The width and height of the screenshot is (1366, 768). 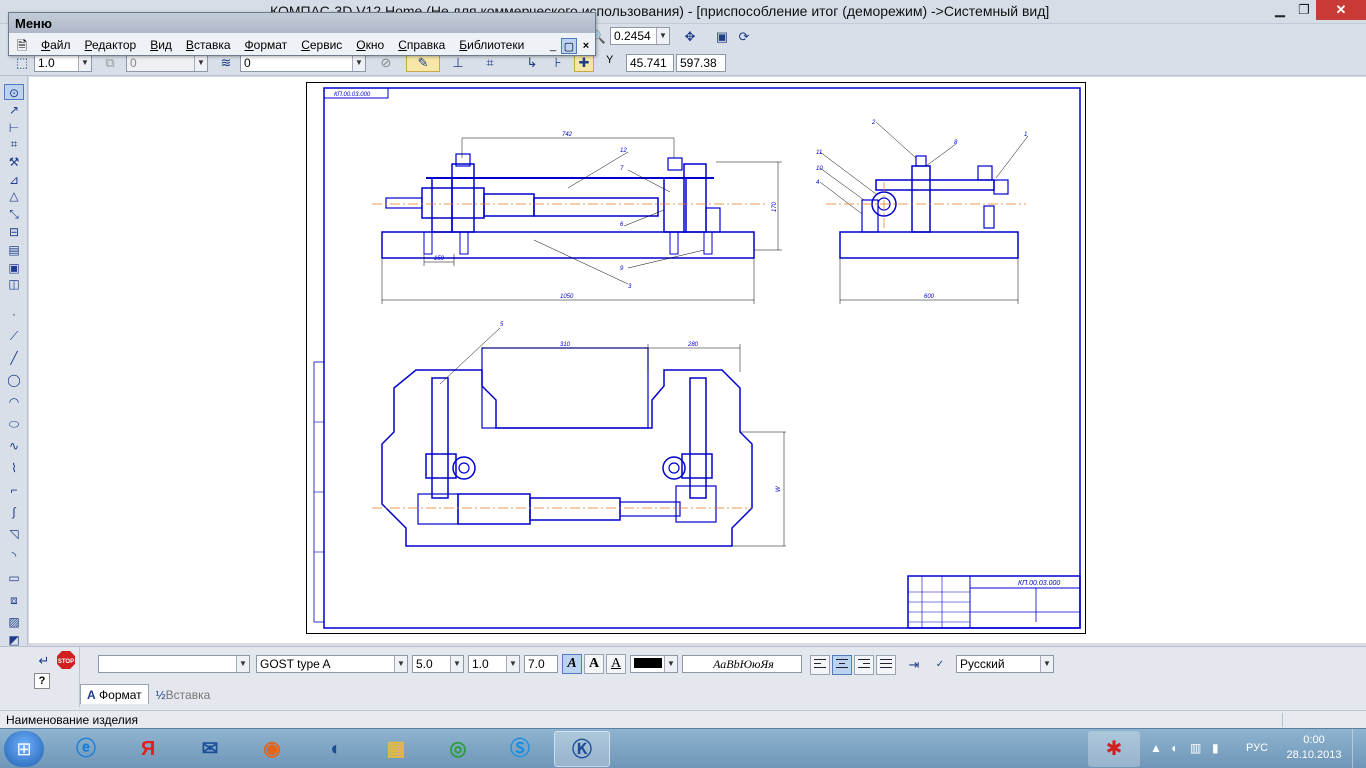 I want to click on start-button: ⊞, so click(x=24, y=749).